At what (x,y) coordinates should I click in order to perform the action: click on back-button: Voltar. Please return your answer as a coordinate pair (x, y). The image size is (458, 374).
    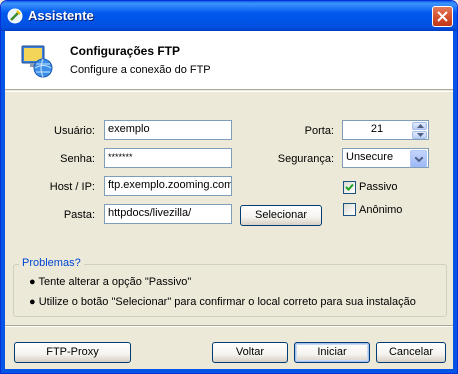
    Looking at the image, I should click on (250, 352).